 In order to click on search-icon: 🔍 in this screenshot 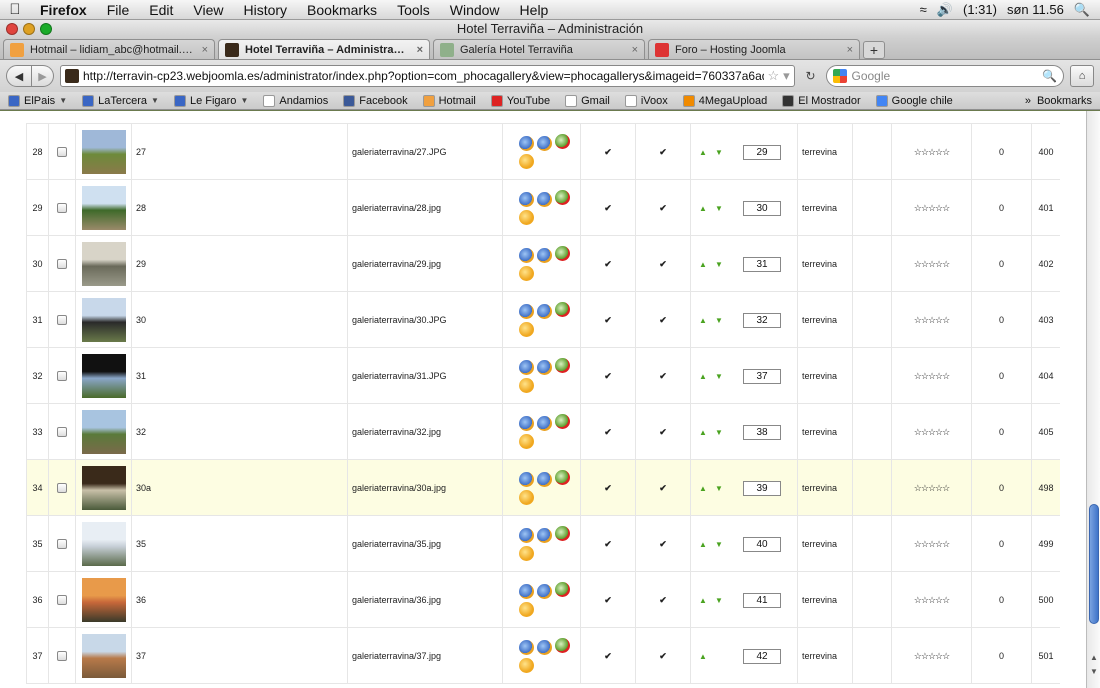, I will do `click(1049, 76)`.